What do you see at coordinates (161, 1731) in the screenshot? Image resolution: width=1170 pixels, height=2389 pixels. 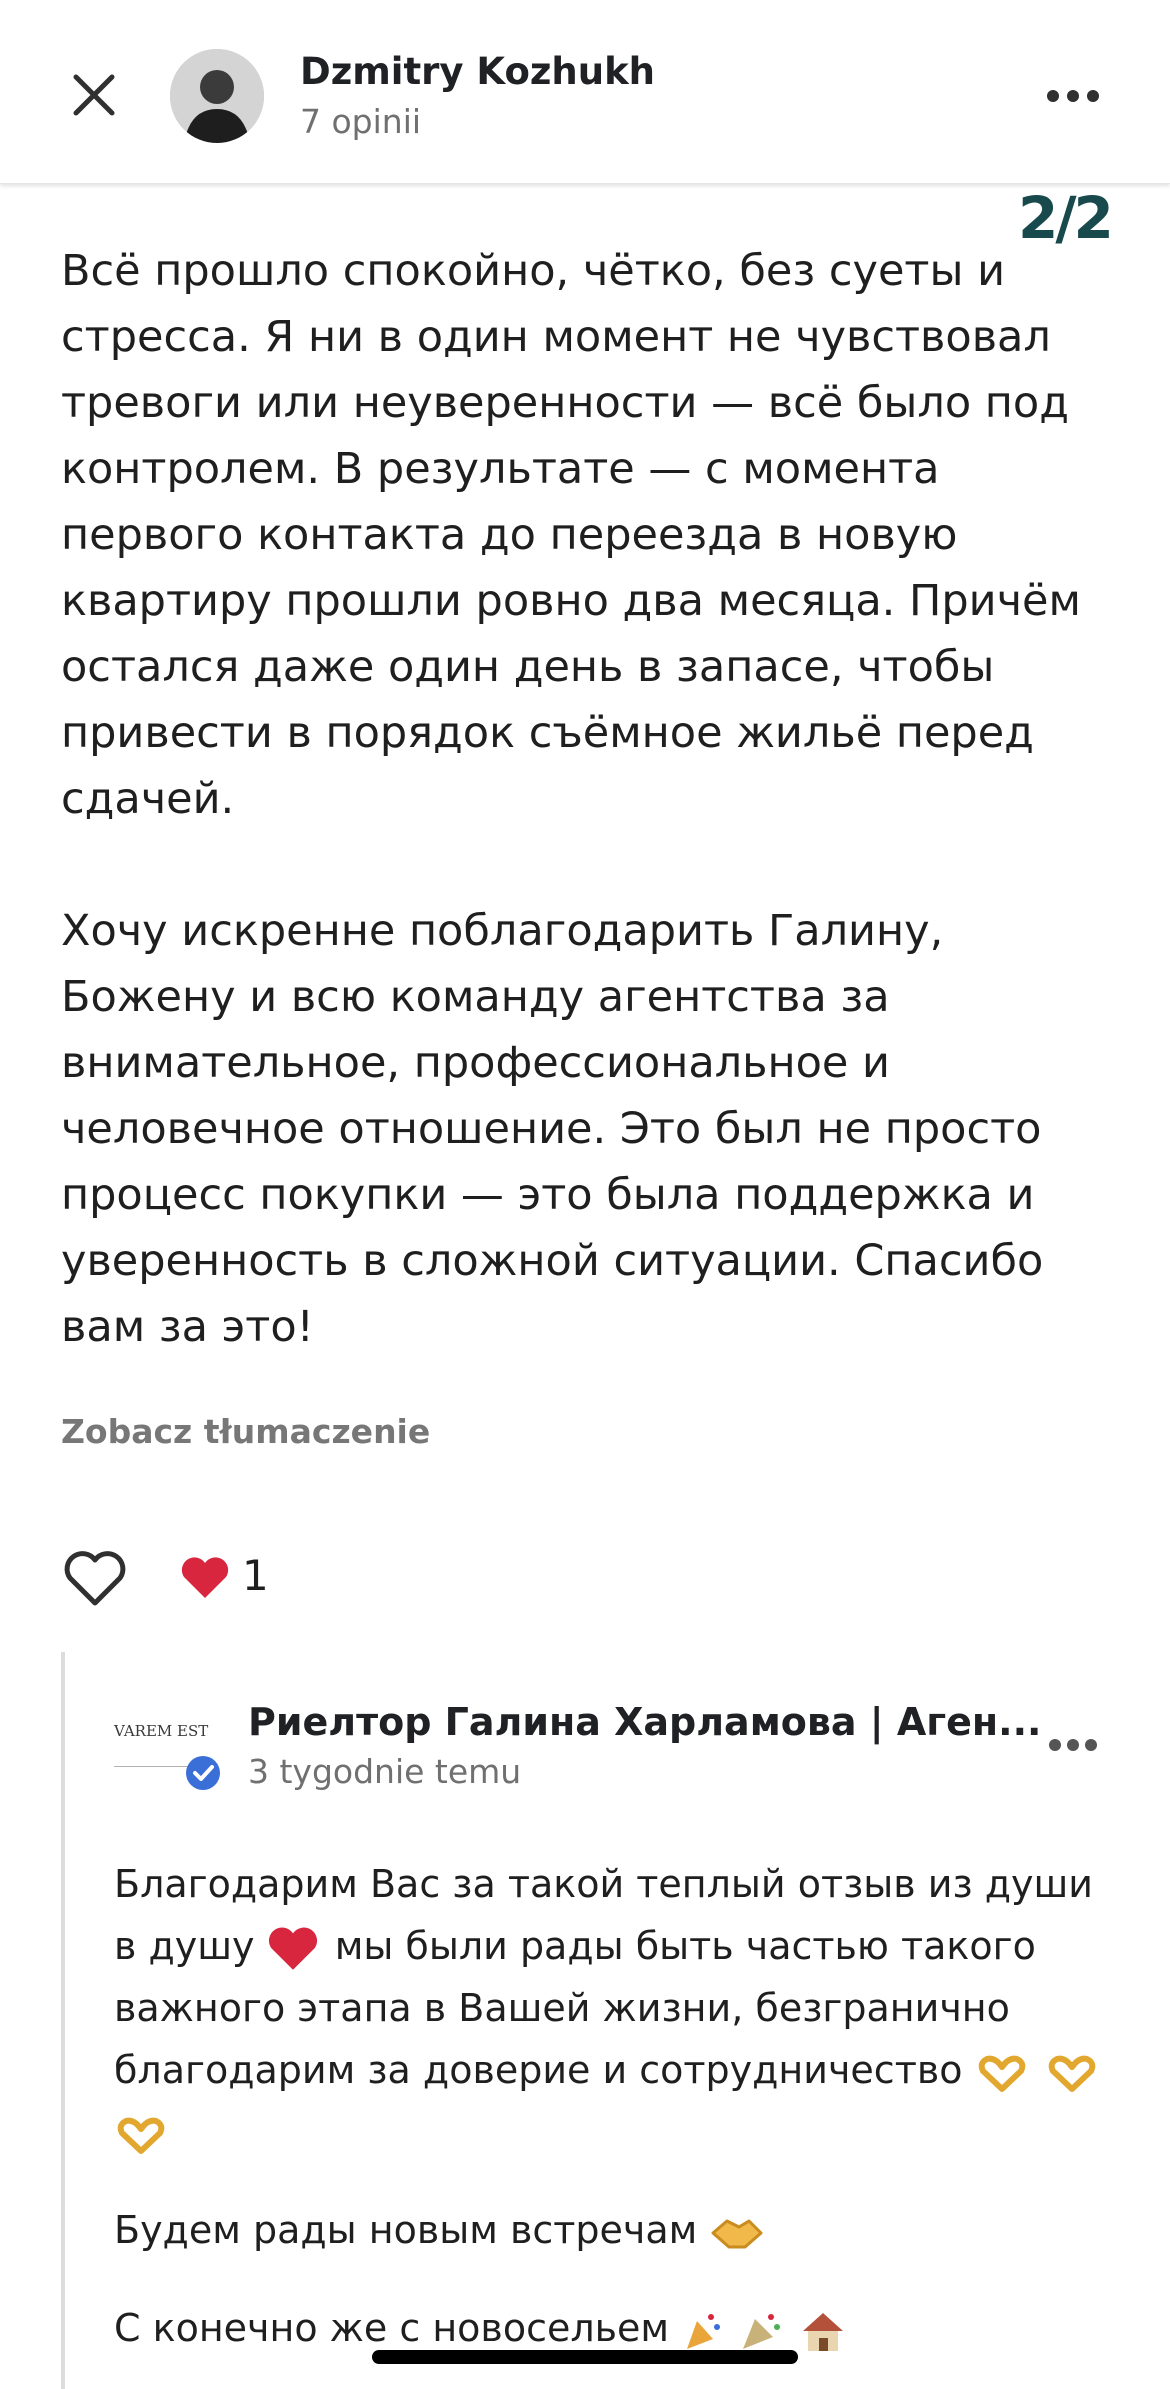 I see `owner-logo-text: VAREM EST` at bounding box center [161, 1731].